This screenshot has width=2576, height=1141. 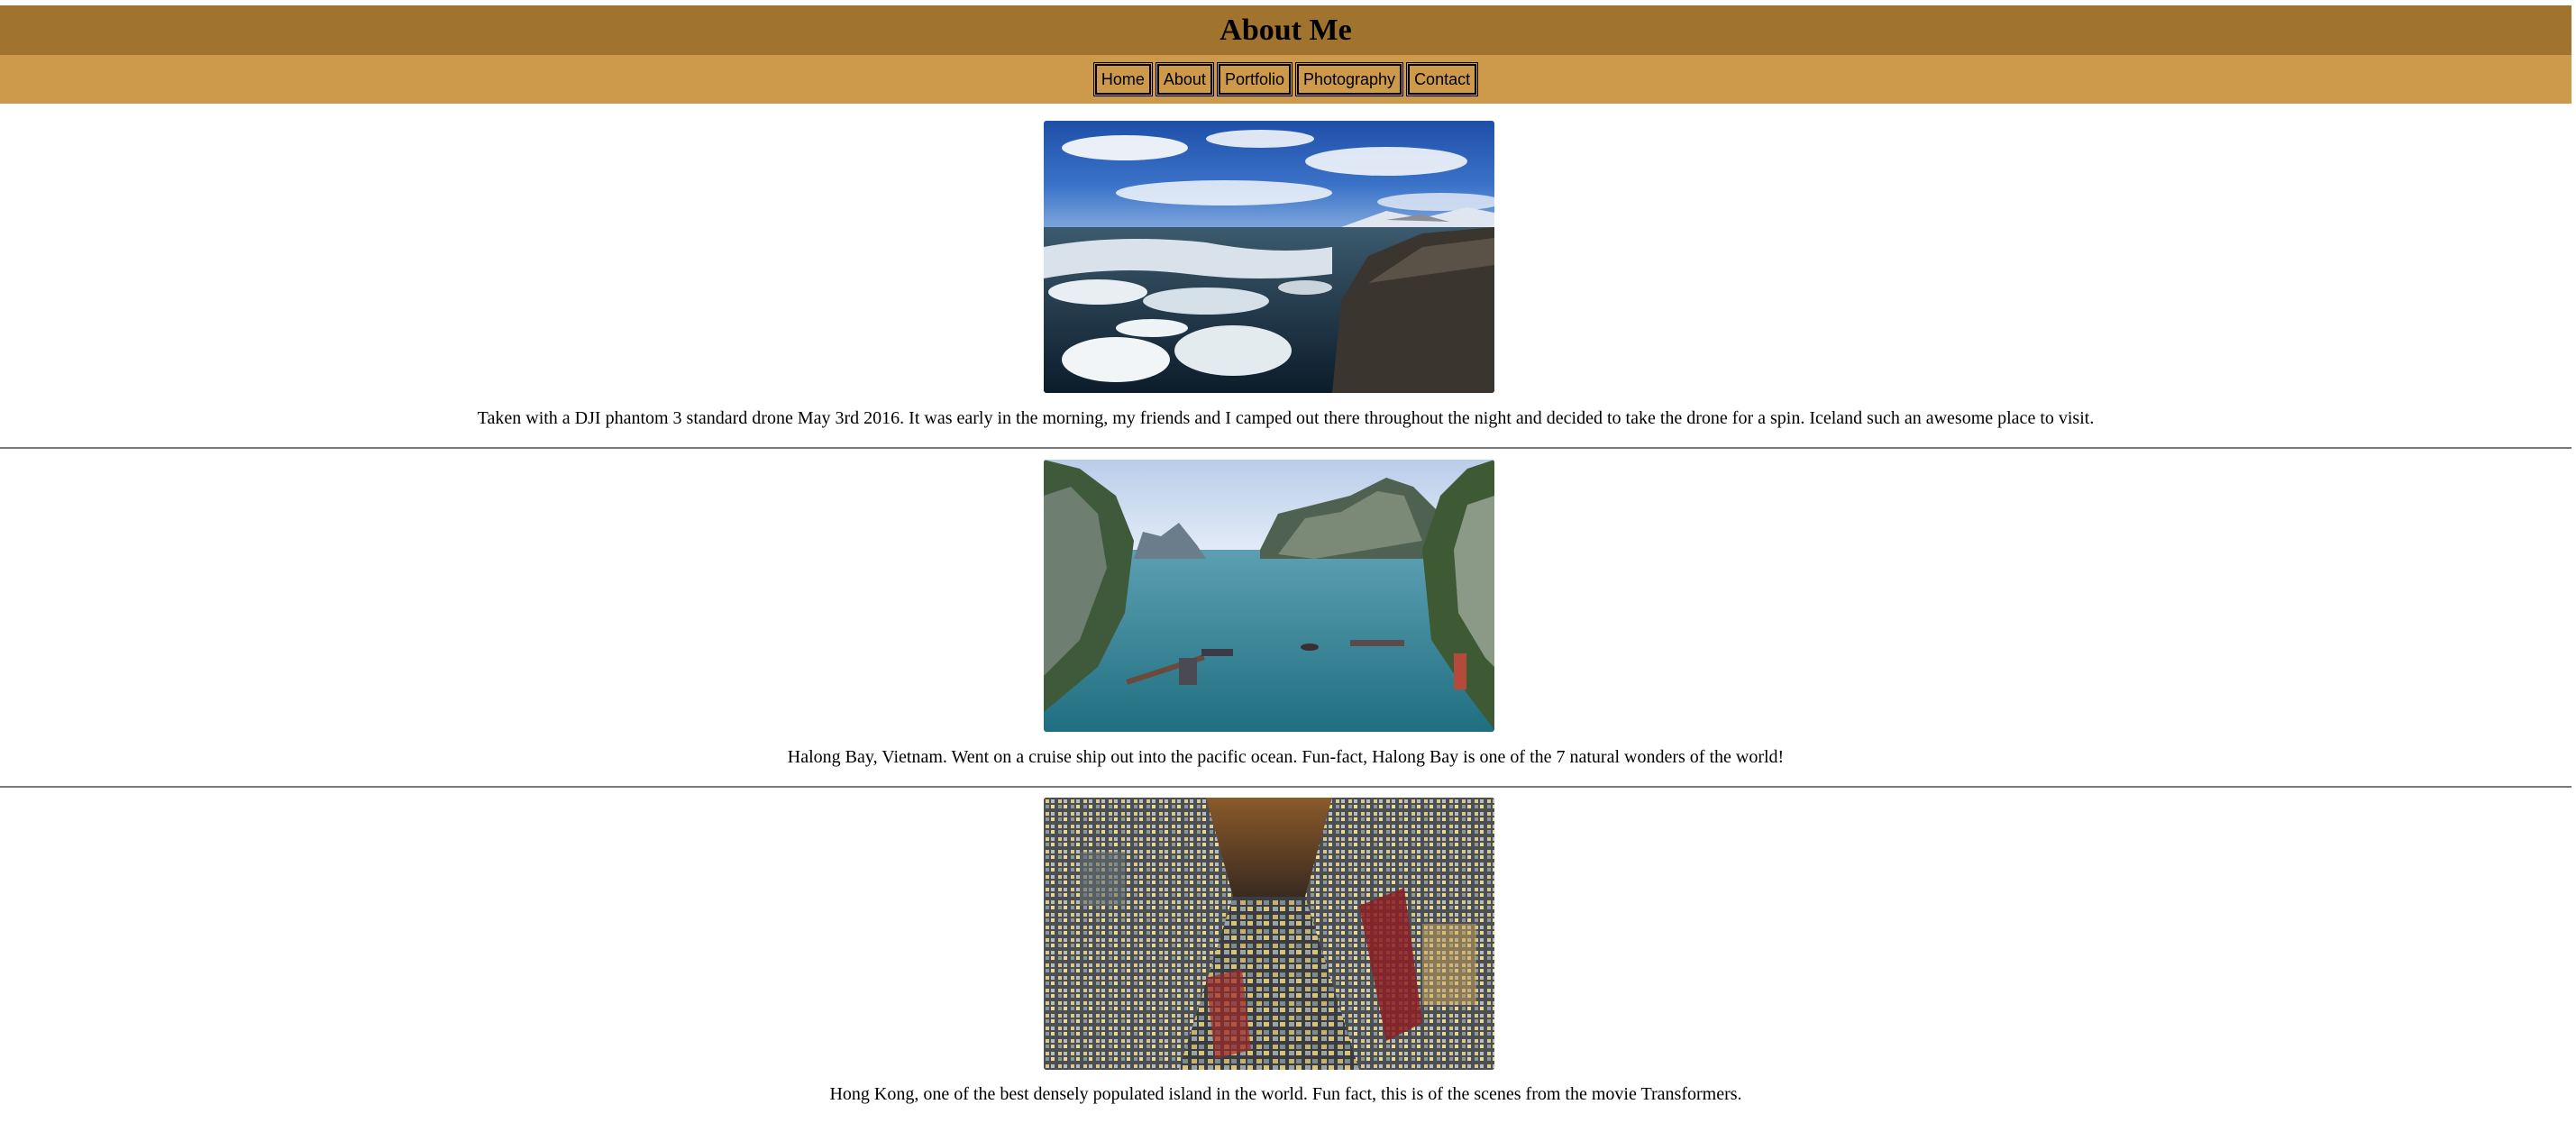 I want to click on nav-contact-button: Contact, so click(x=1442, y=79).